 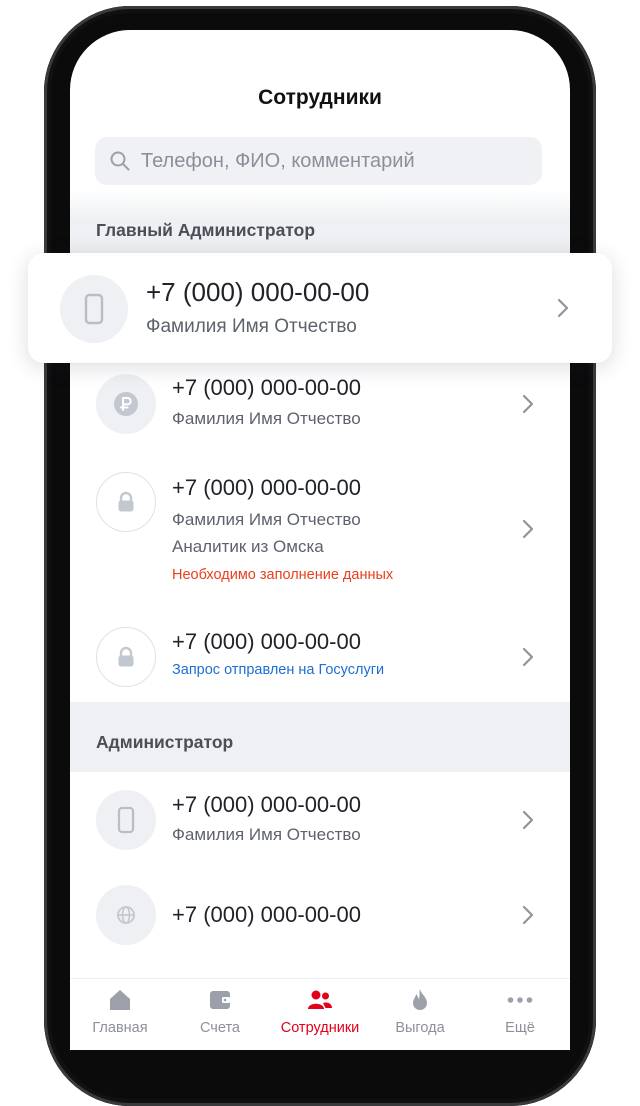 I want to click on status-text: Запрос отправлен на Госуслуги, so click(x=278, y=670).